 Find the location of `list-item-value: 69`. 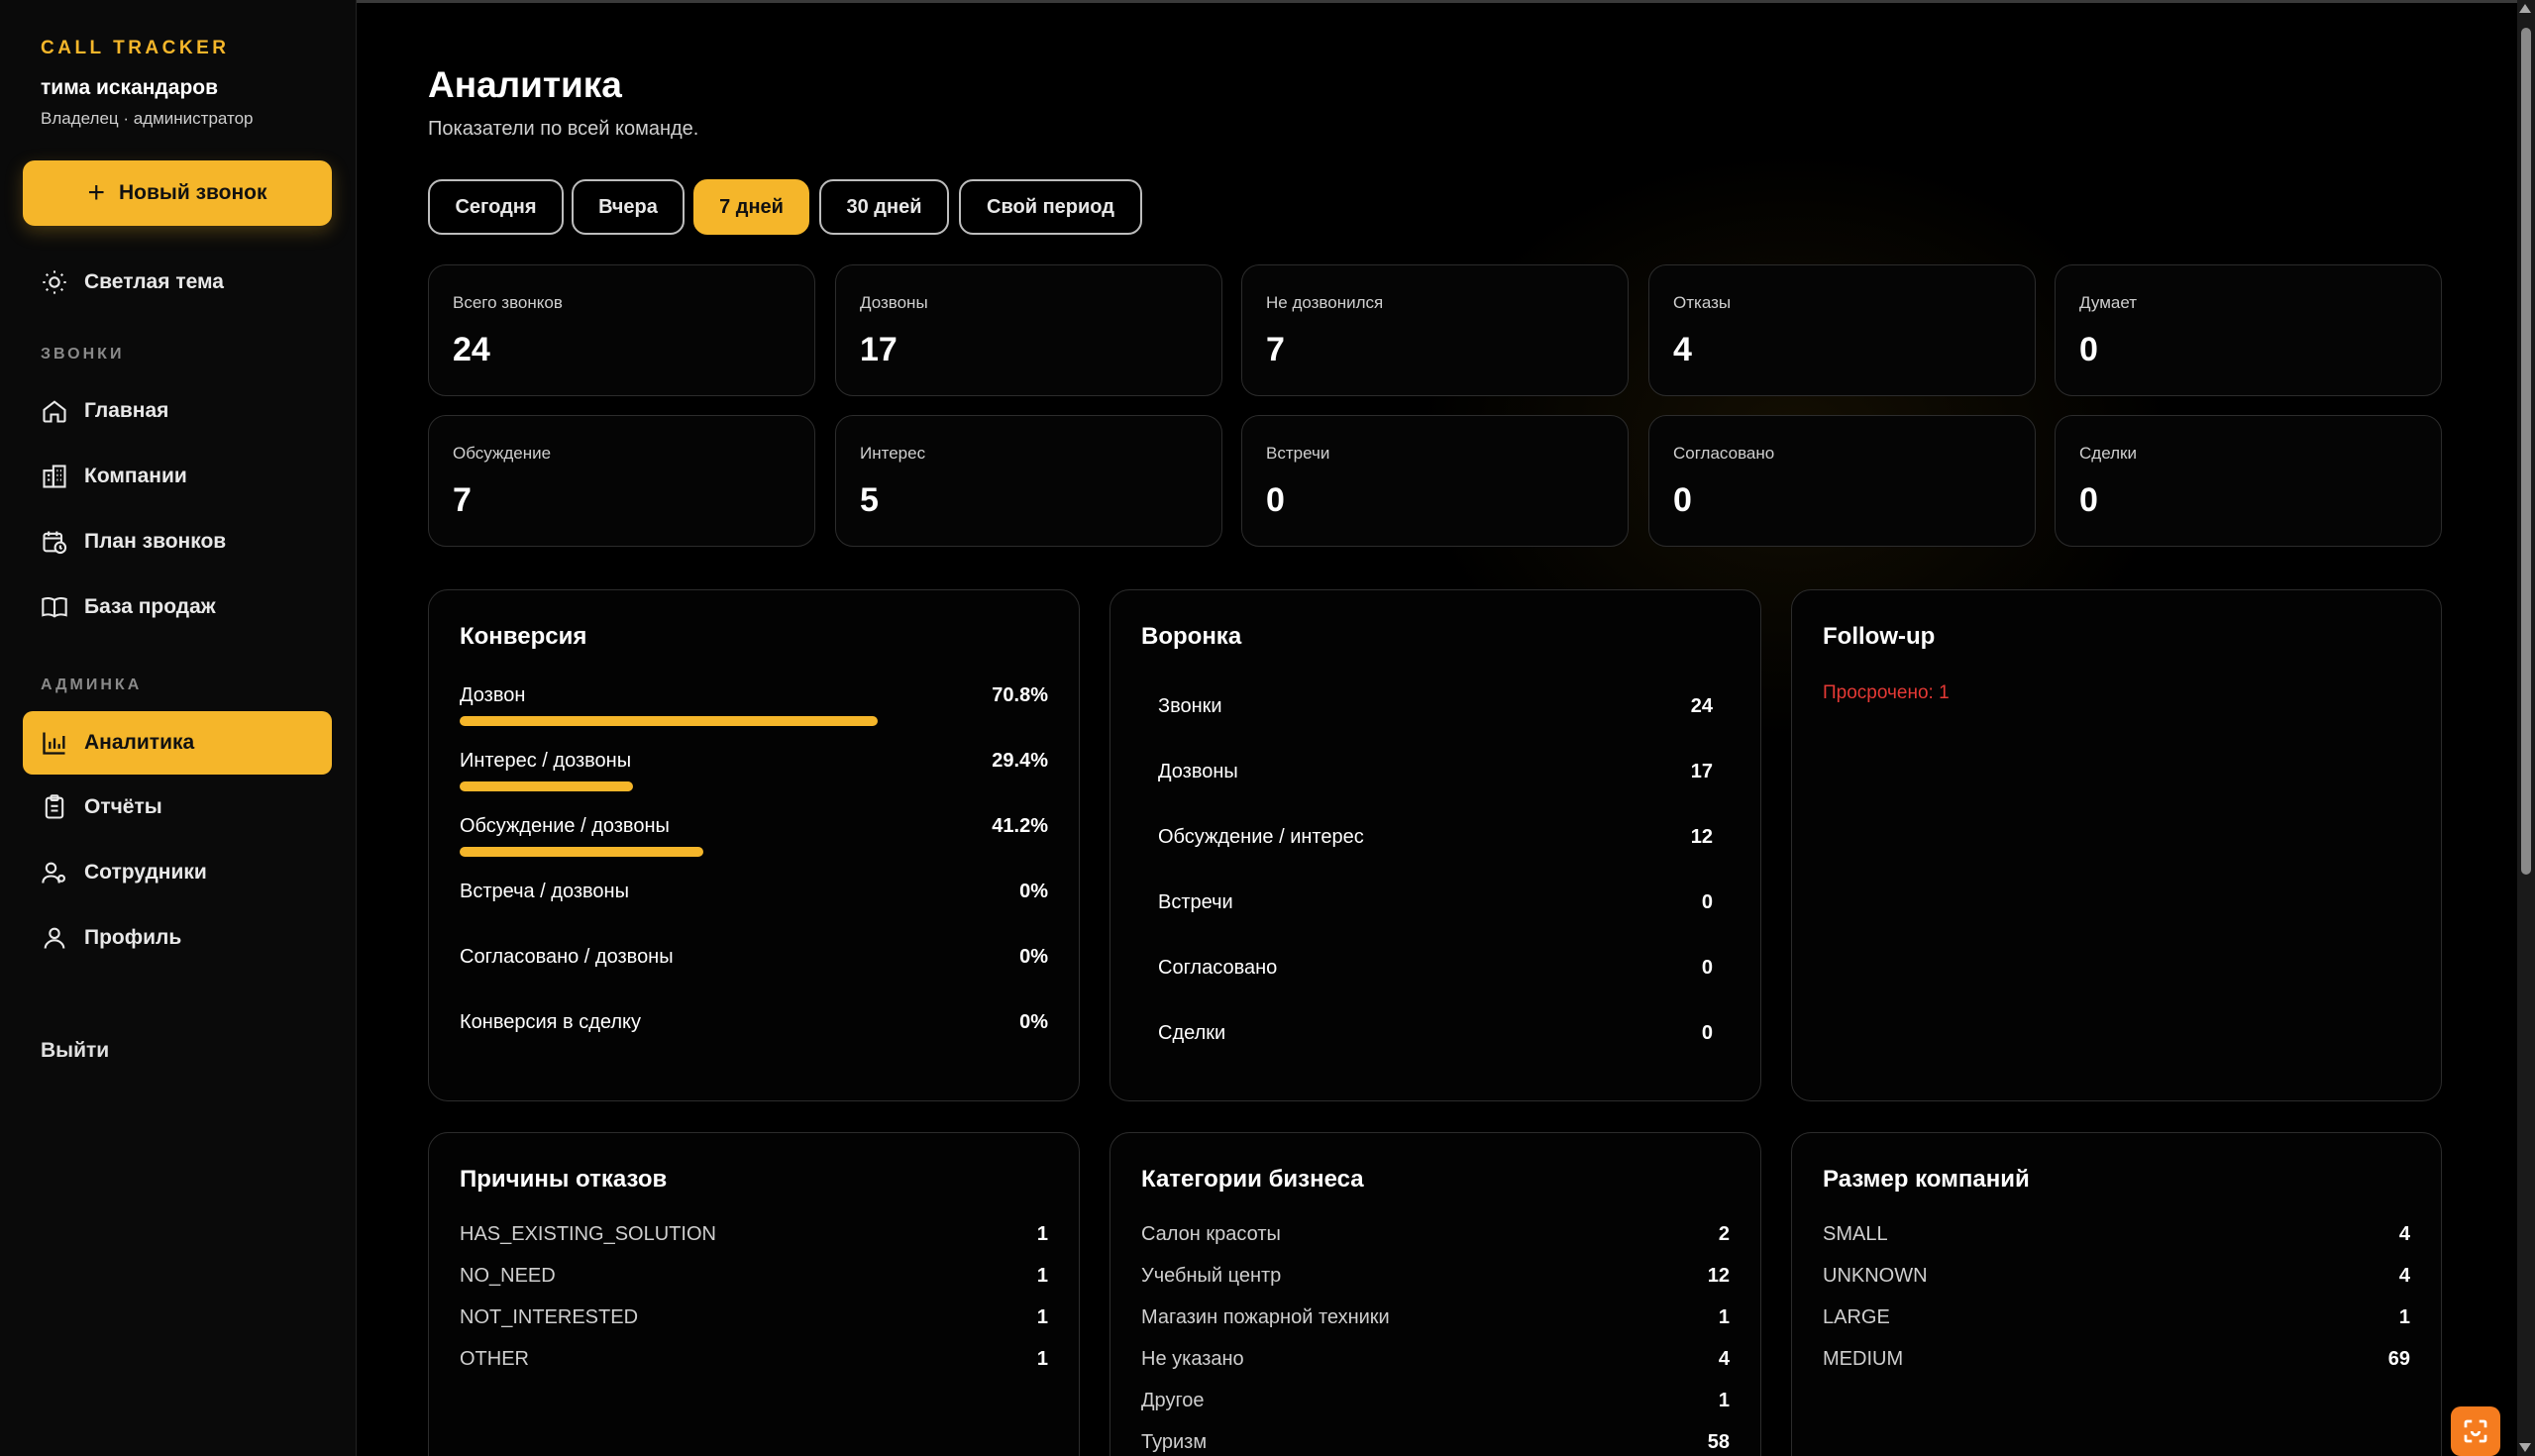

list-item-value: 69 is located at coordinates (2398, 1359).